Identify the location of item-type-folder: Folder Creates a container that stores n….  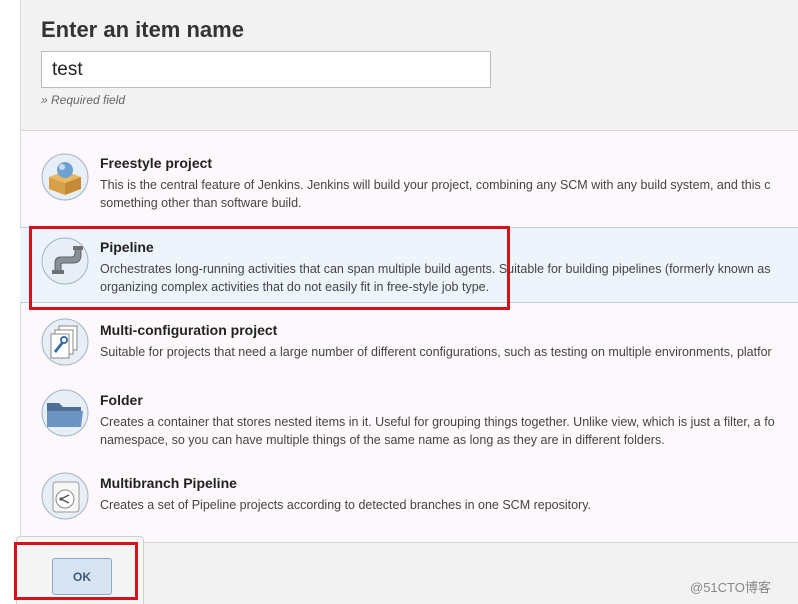
(409, 418).